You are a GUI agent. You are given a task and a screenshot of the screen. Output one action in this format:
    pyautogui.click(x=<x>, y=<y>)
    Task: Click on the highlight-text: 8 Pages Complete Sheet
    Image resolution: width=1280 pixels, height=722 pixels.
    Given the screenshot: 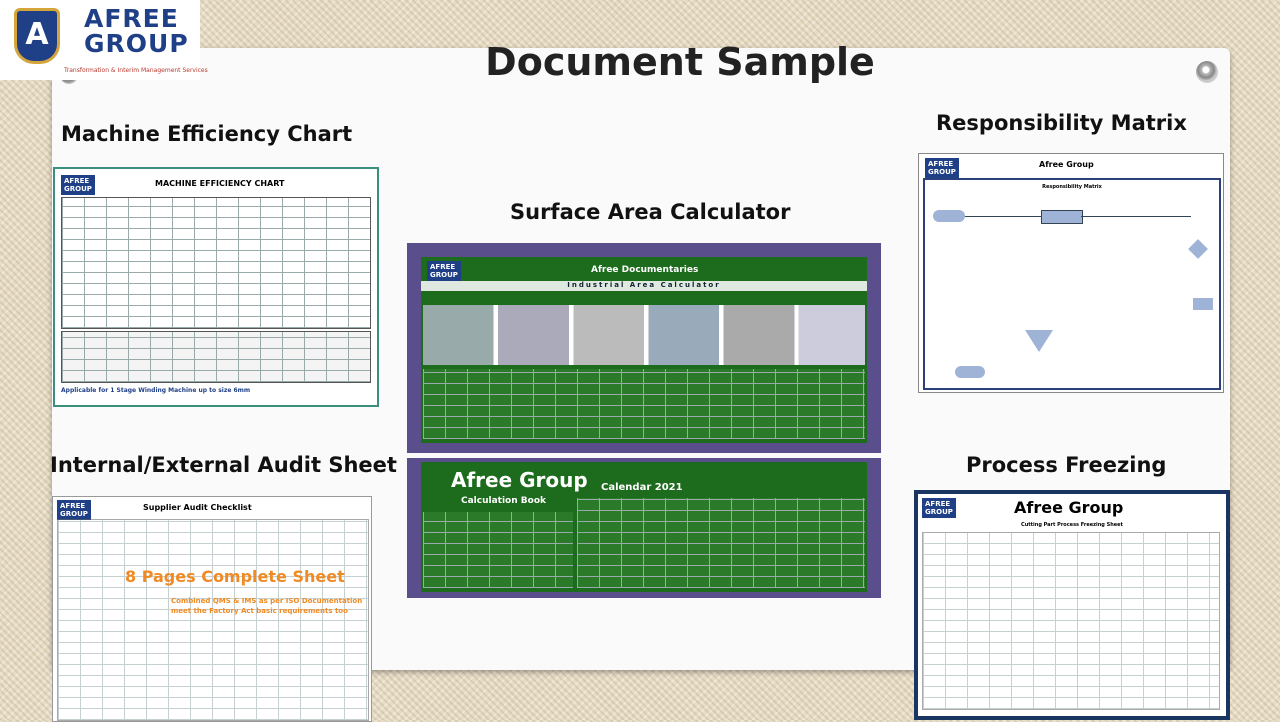 What is the action you would take?
    pyautogui.click(x=235, y=576)
    